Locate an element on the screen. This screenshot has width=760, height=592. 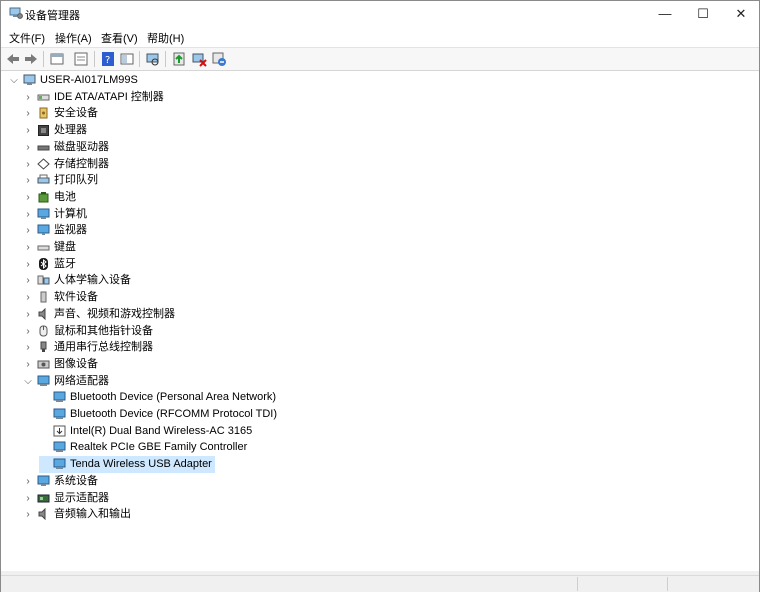
device-manager-app-icon is located at coordinates (16, 13).